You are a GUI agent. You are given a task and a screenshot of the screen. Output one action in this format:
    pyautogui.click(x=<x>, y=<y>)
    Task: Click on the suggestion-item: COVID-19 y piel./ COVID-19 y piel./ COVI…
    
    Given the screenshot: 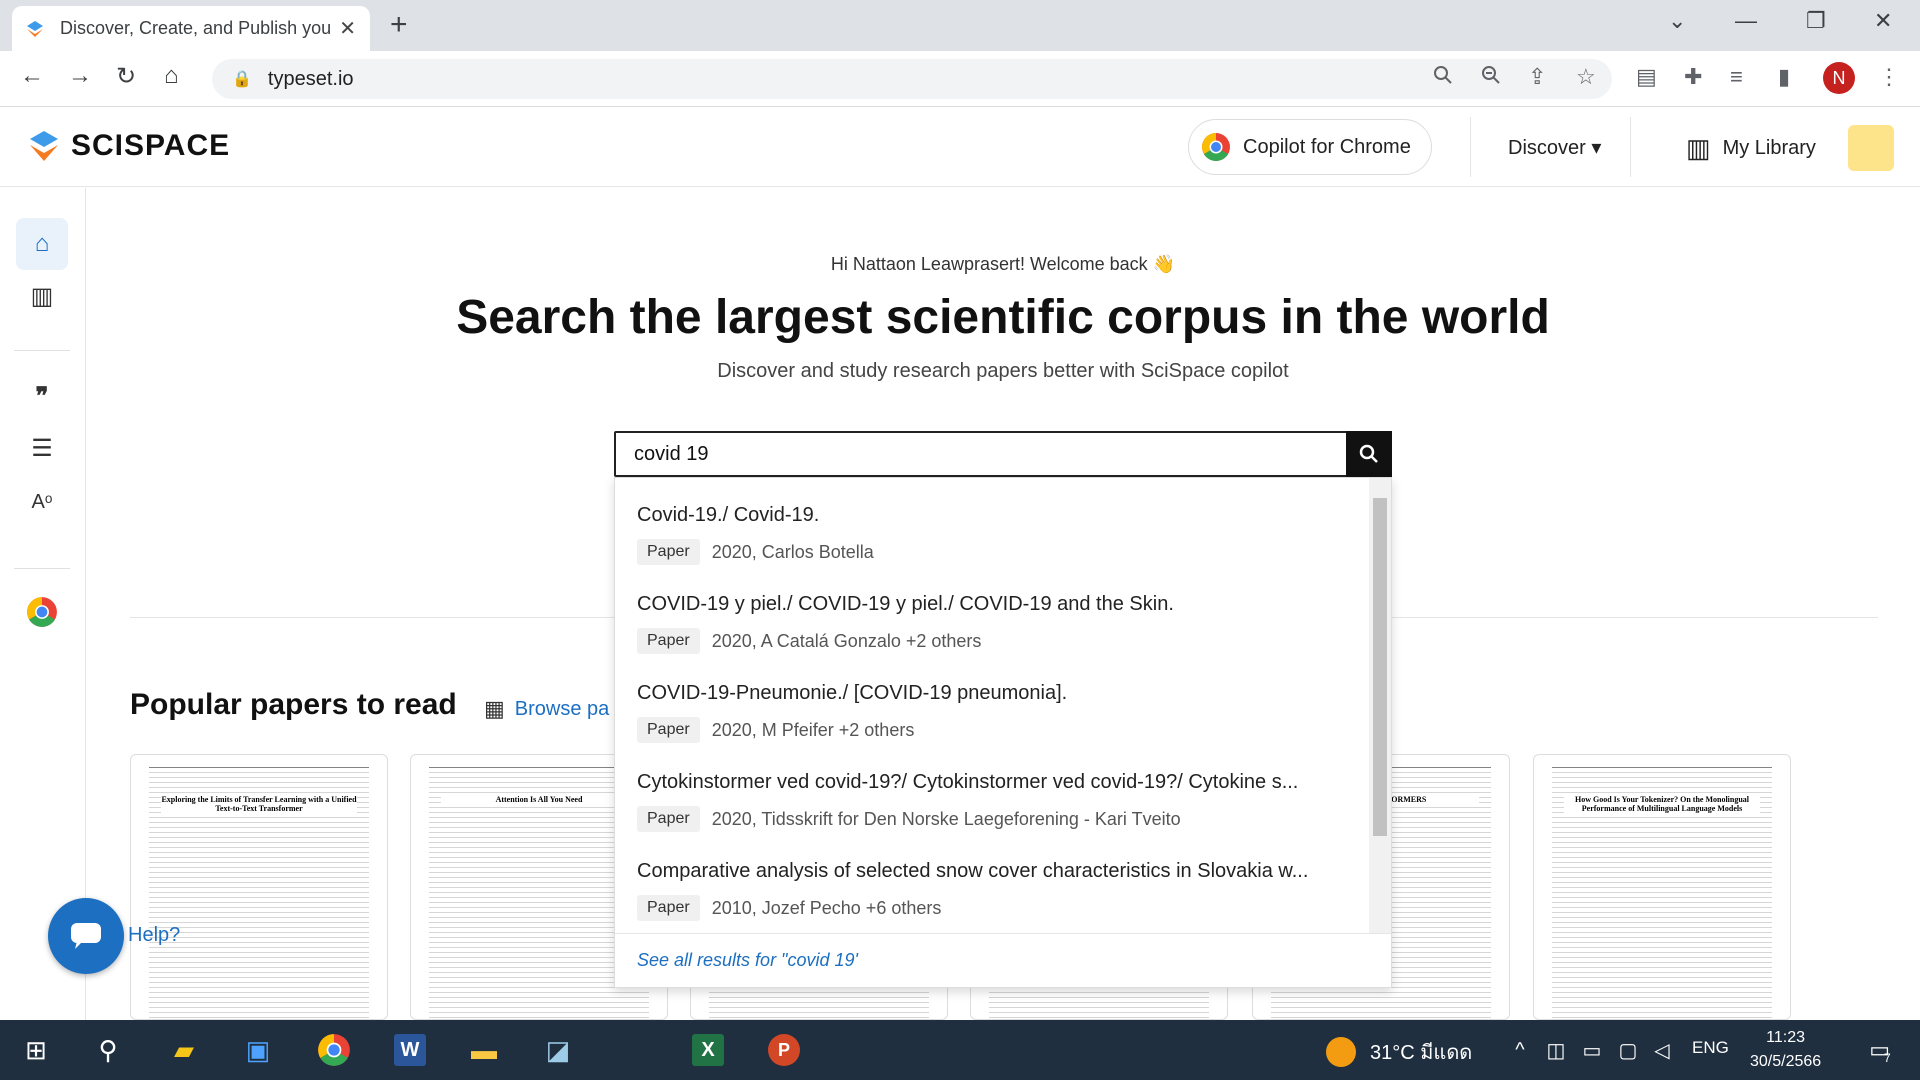 What is the action you would take?
    pyautogui.click(x=997, y=623)
    